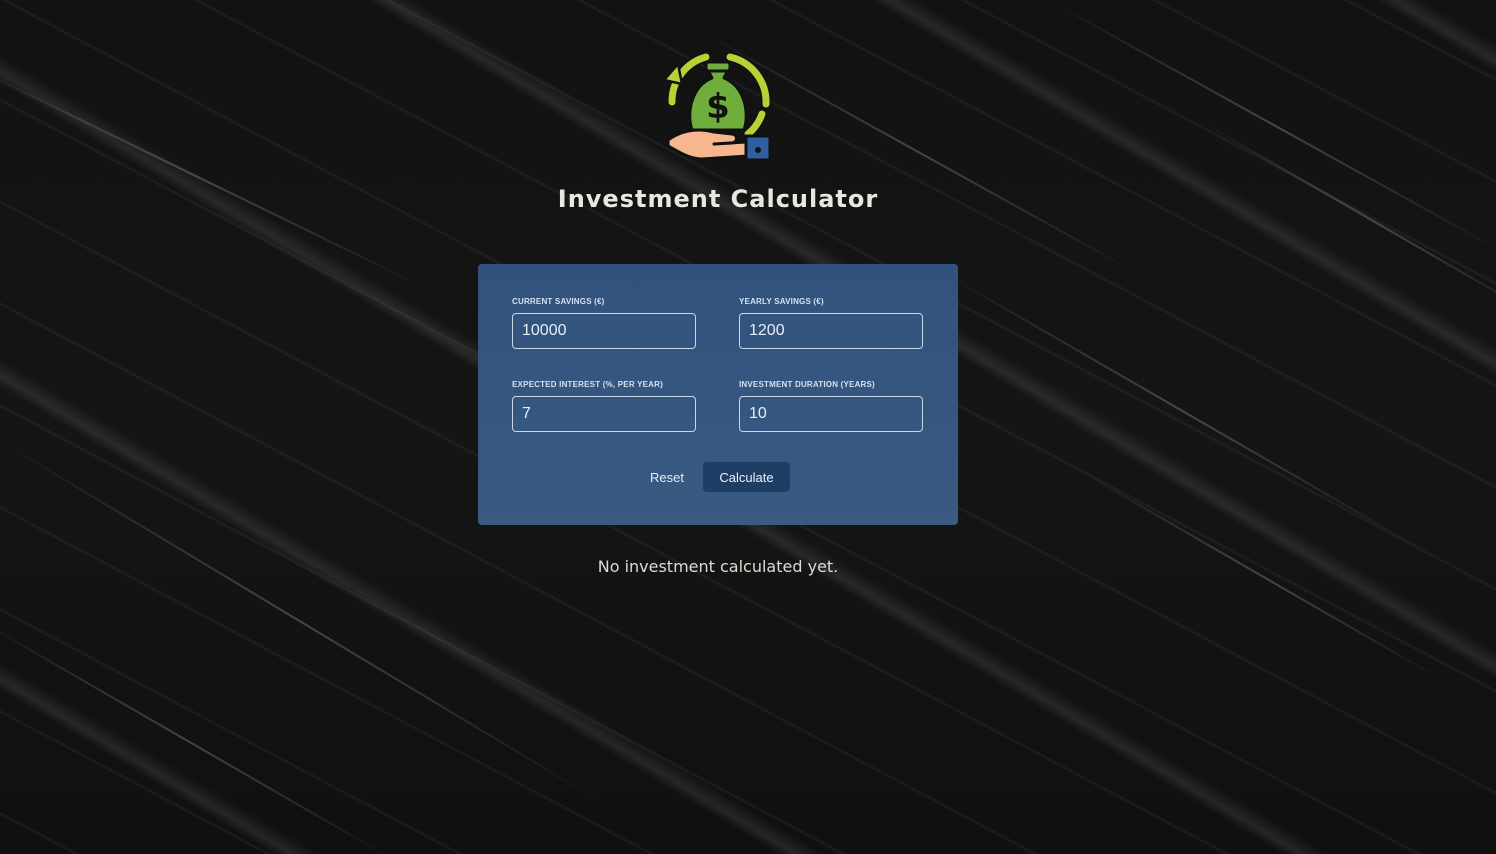  I want to click on yearly-savings-field-group: YEARLY SAVINGS (€), so click(831, 323).